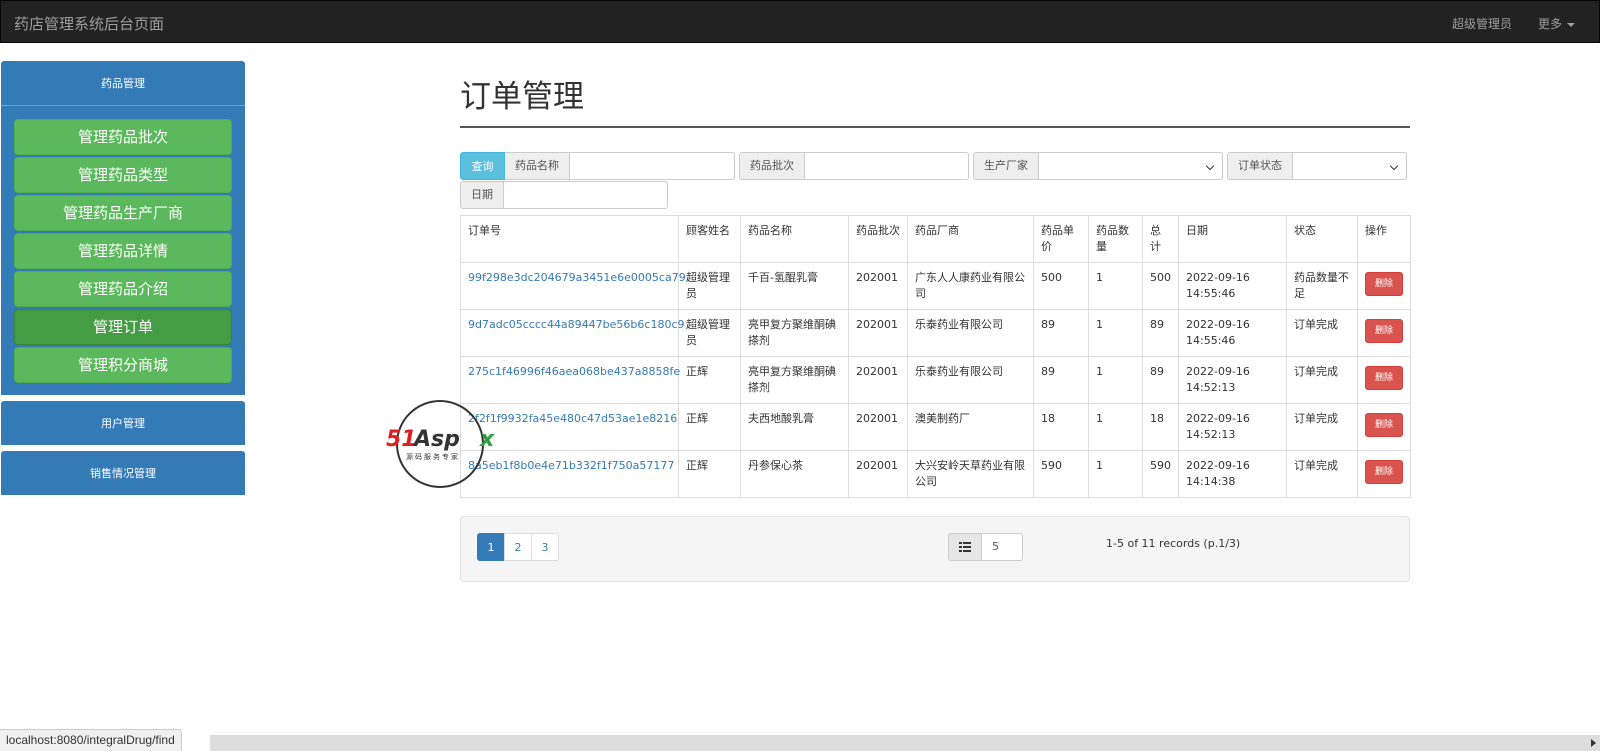  I want to click on col-qty: 药品数量, so click(1115, 239).